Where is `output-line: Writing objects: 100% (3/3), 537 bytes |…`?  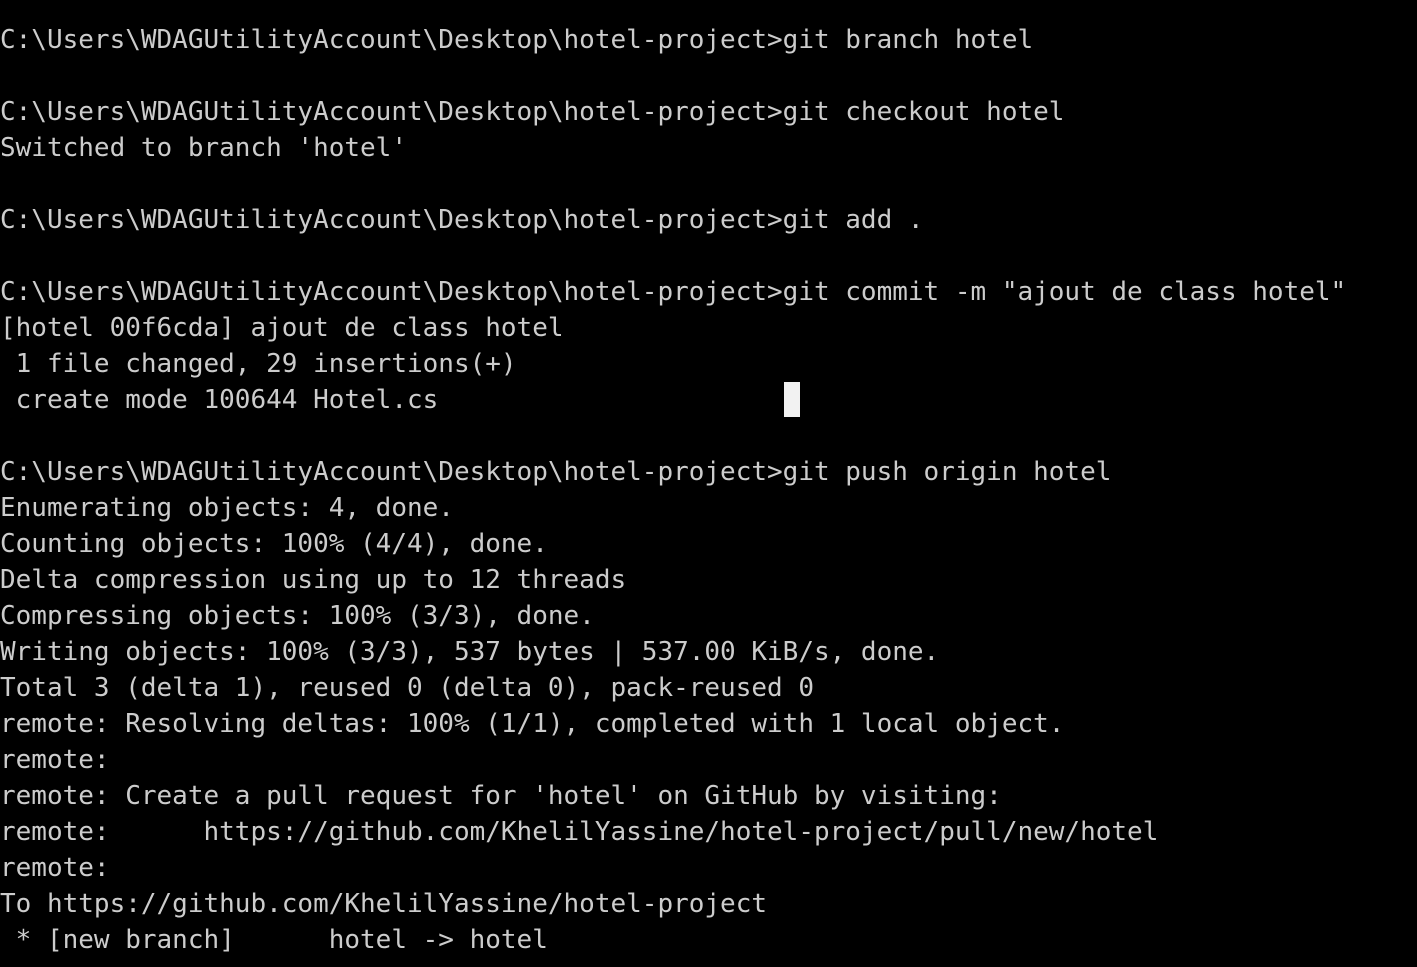
output-line: Writing objects: 100% (3/3), 537 bytes |… is located at coordinates (470, 652).